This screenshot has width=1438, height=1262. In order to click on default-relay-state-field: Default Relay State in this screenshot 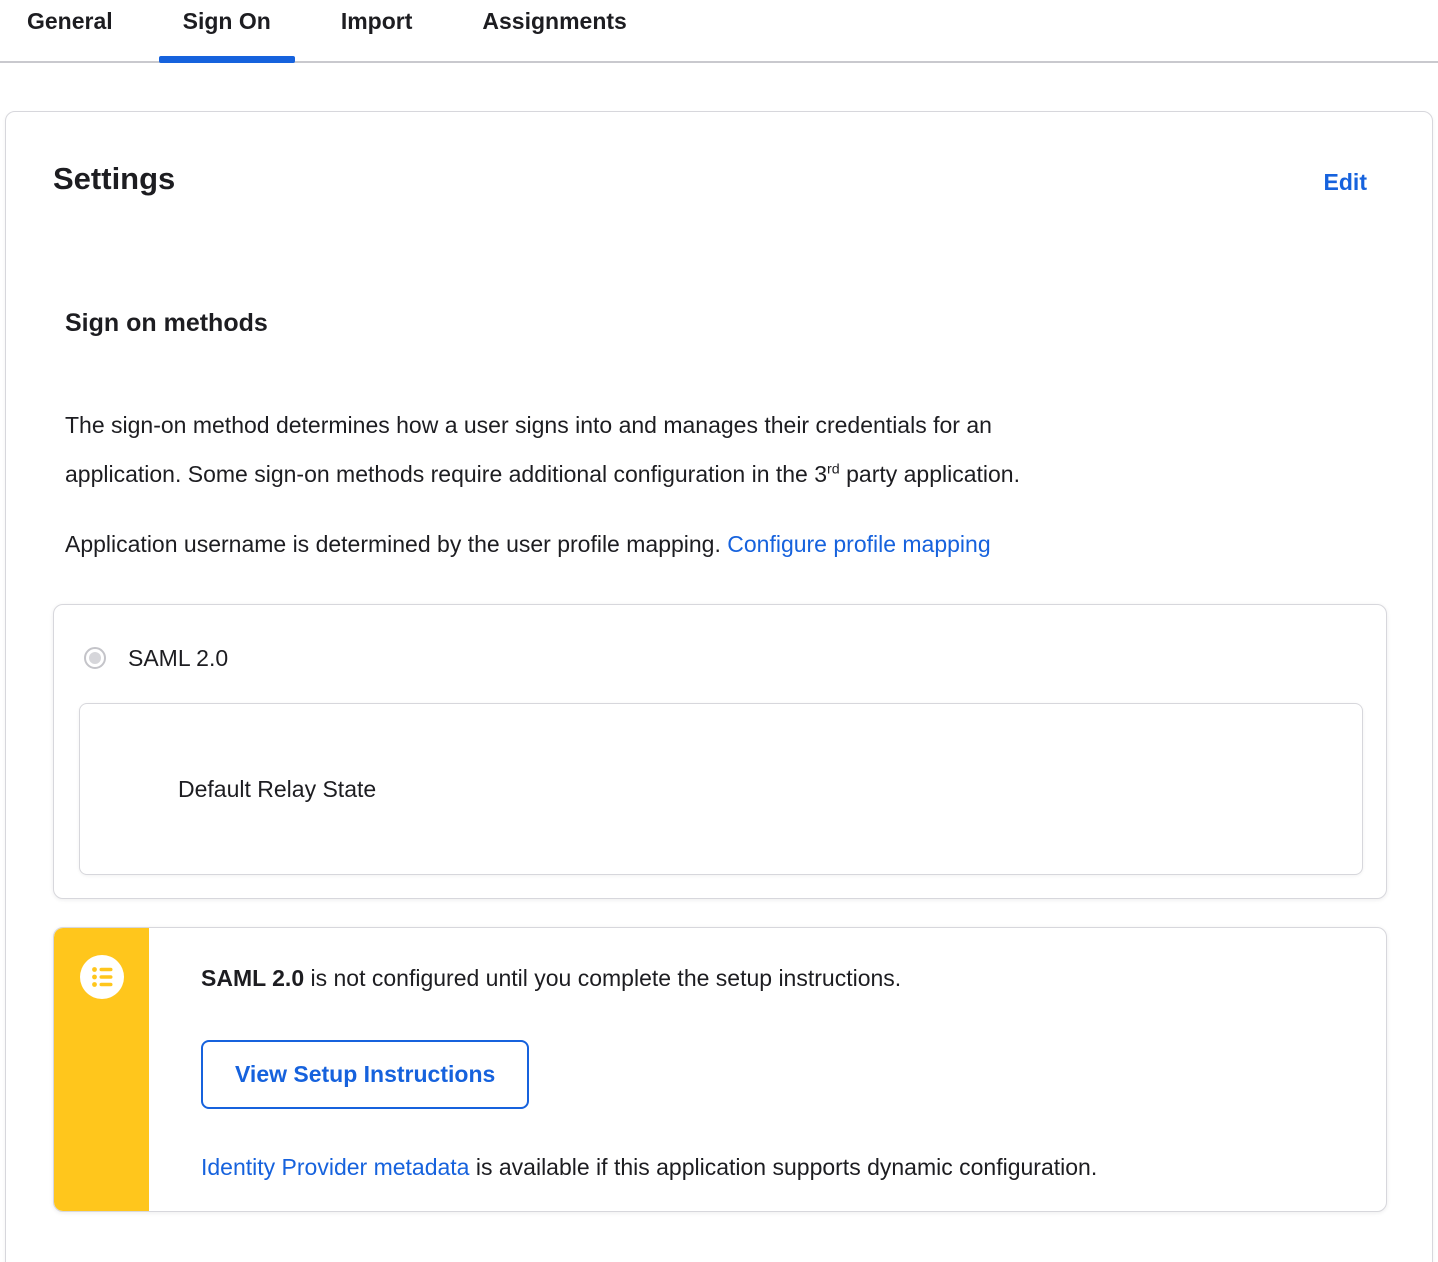, I will do `click(721, 789)`.